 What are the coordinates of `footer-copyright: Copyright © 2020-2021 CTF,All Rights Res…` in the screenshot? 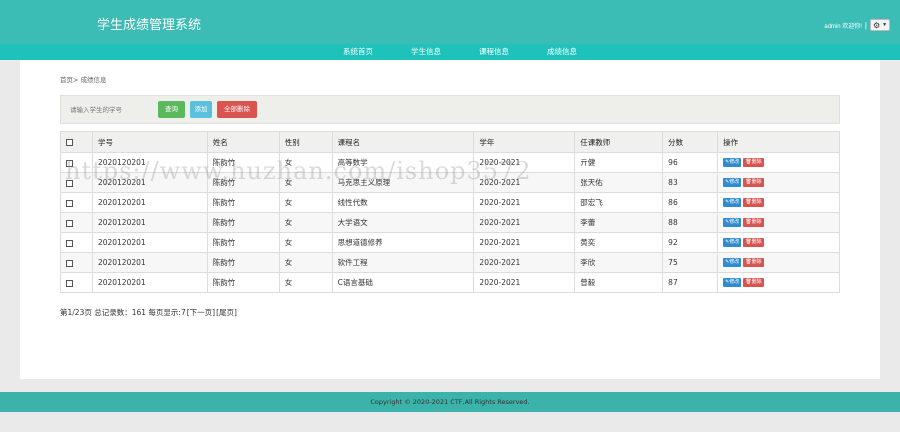 It's located at (450, 402).